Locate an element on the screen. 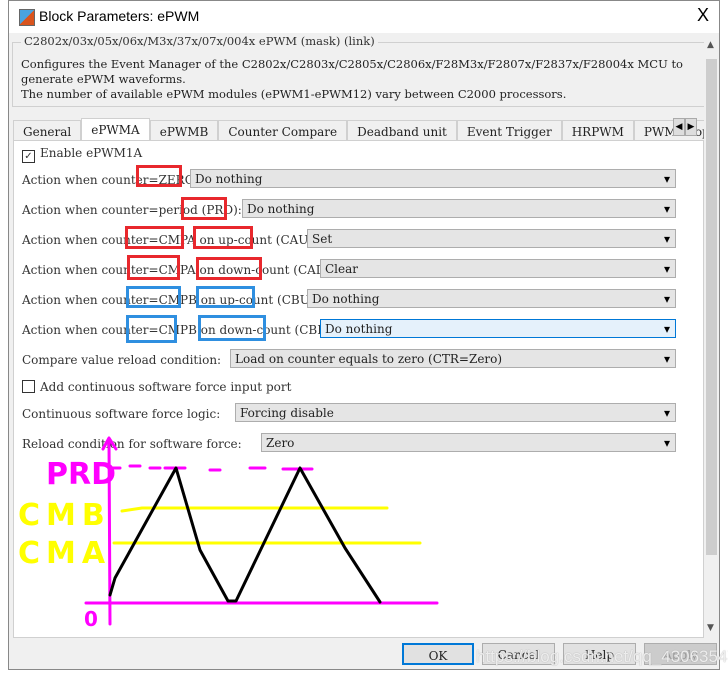 The image size is (728, 676). prd-dashed-line is located at coordinates (212, 468).